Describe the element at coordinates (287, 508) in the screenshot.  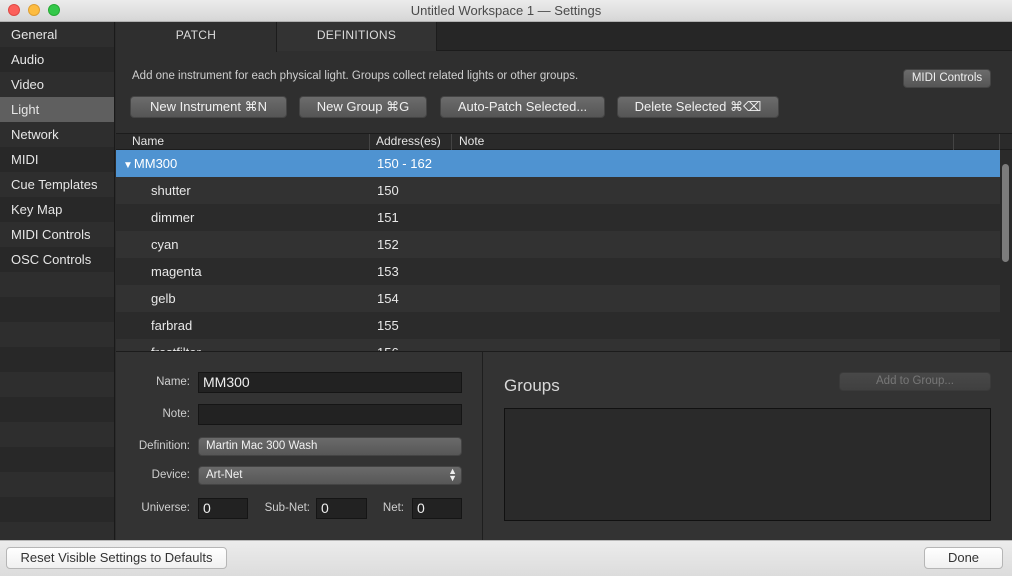
I see `subnet-label: Sub-Net:` at that location.